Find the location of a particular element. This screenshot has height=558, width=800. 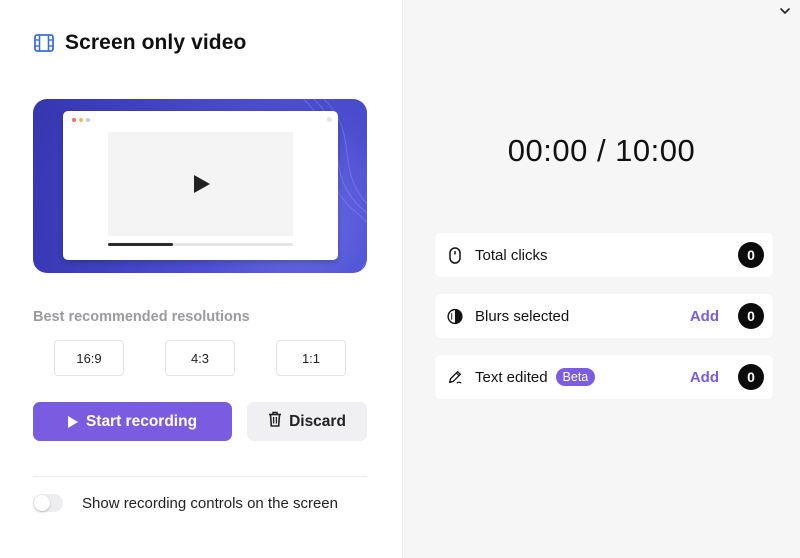

mouse-icon is located at coordinates (455, 255).